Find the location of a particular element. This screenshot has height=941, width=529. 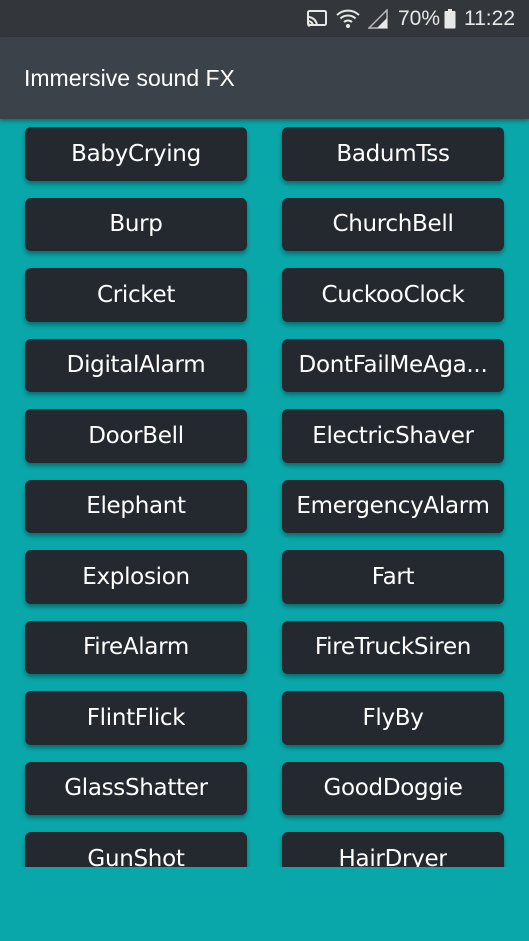

sound-button-firetrucksiren: FireTruckSiren is located at coordinates (393, 647).